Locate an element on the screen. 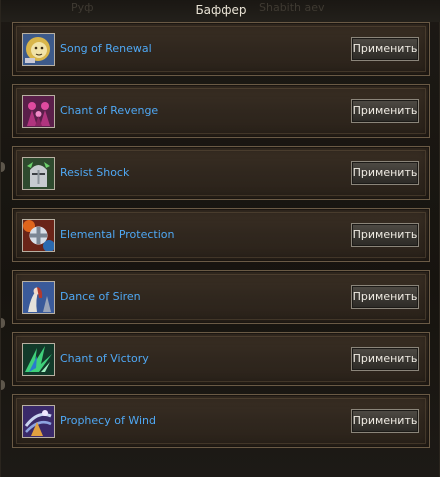 This screenshot has height=477, width=440. siren-icon is located at coordinates (38, 297).